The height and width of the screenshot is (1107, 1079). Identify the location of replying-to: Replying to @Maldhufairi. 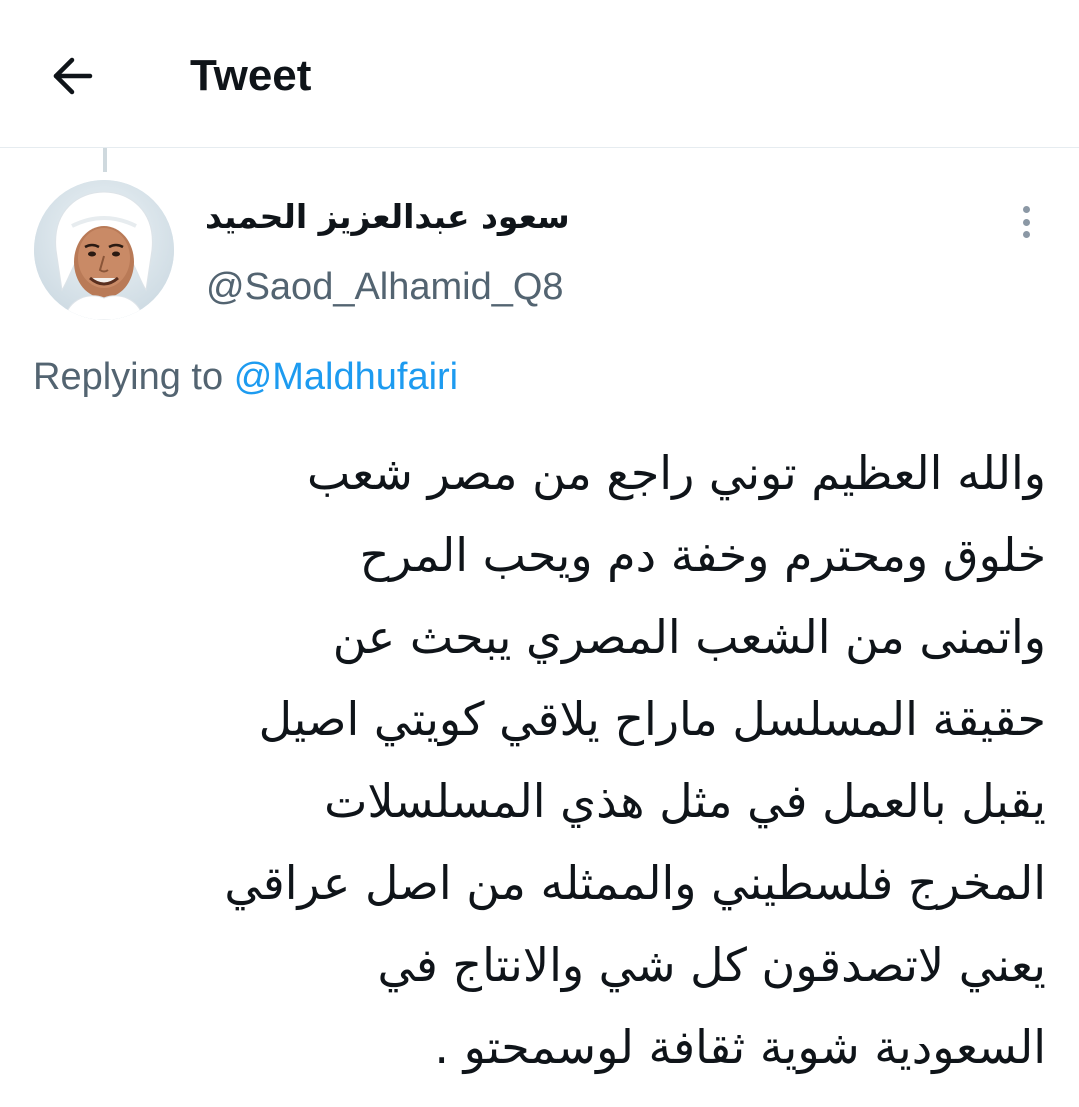
(245, 377).